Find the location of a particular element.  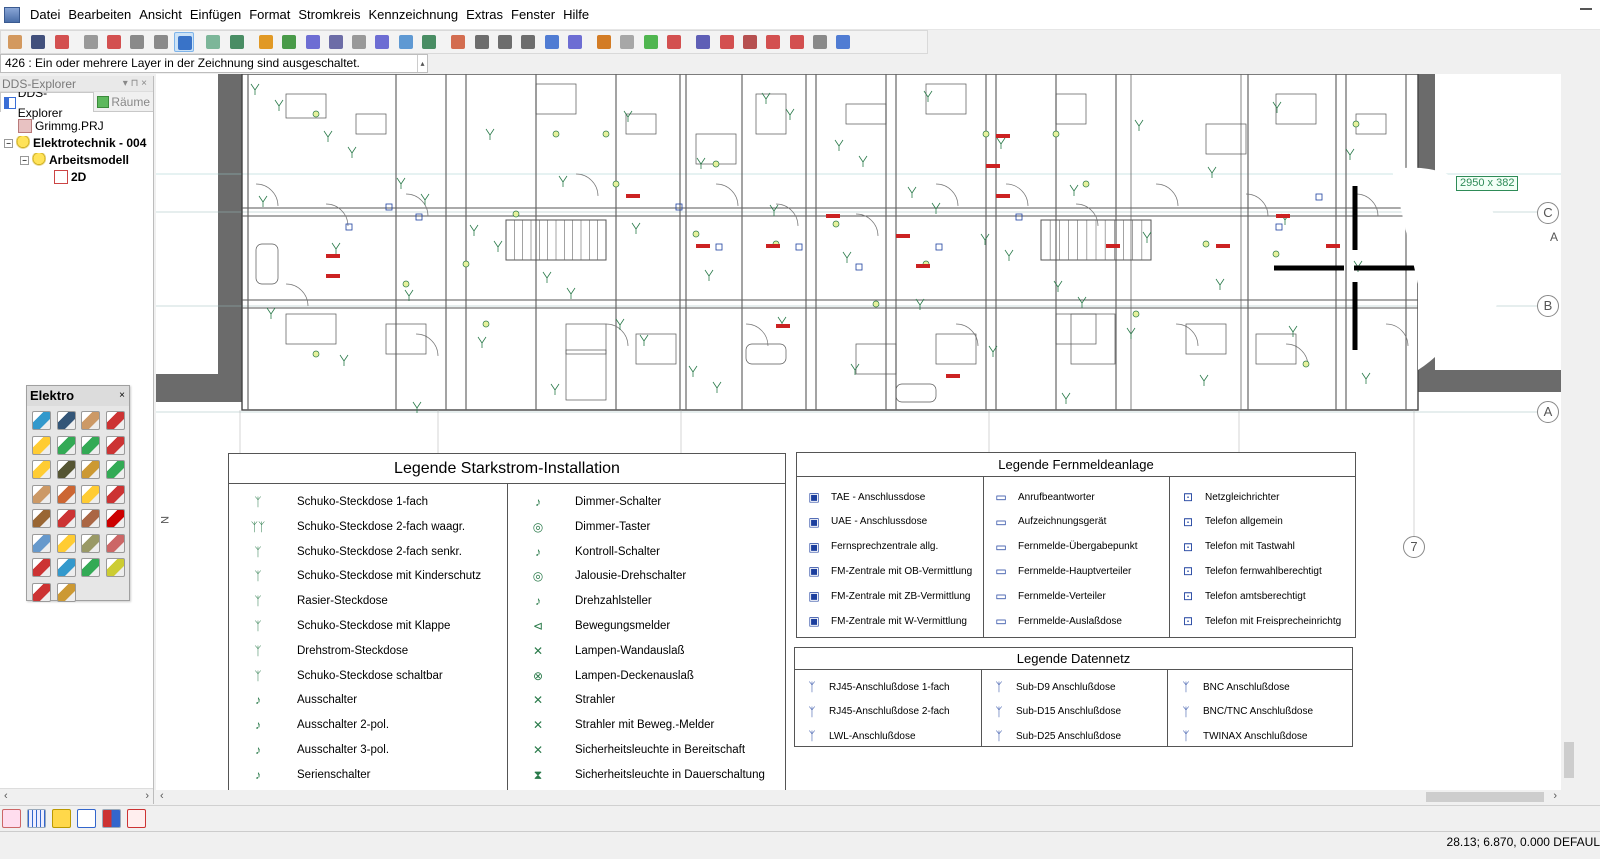

minimize-icon is located at coordinates (1586, 9).